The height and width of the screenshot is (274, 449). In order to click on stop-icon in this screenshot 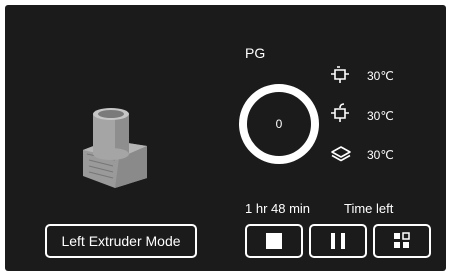, I will do `click(274, 241)`.